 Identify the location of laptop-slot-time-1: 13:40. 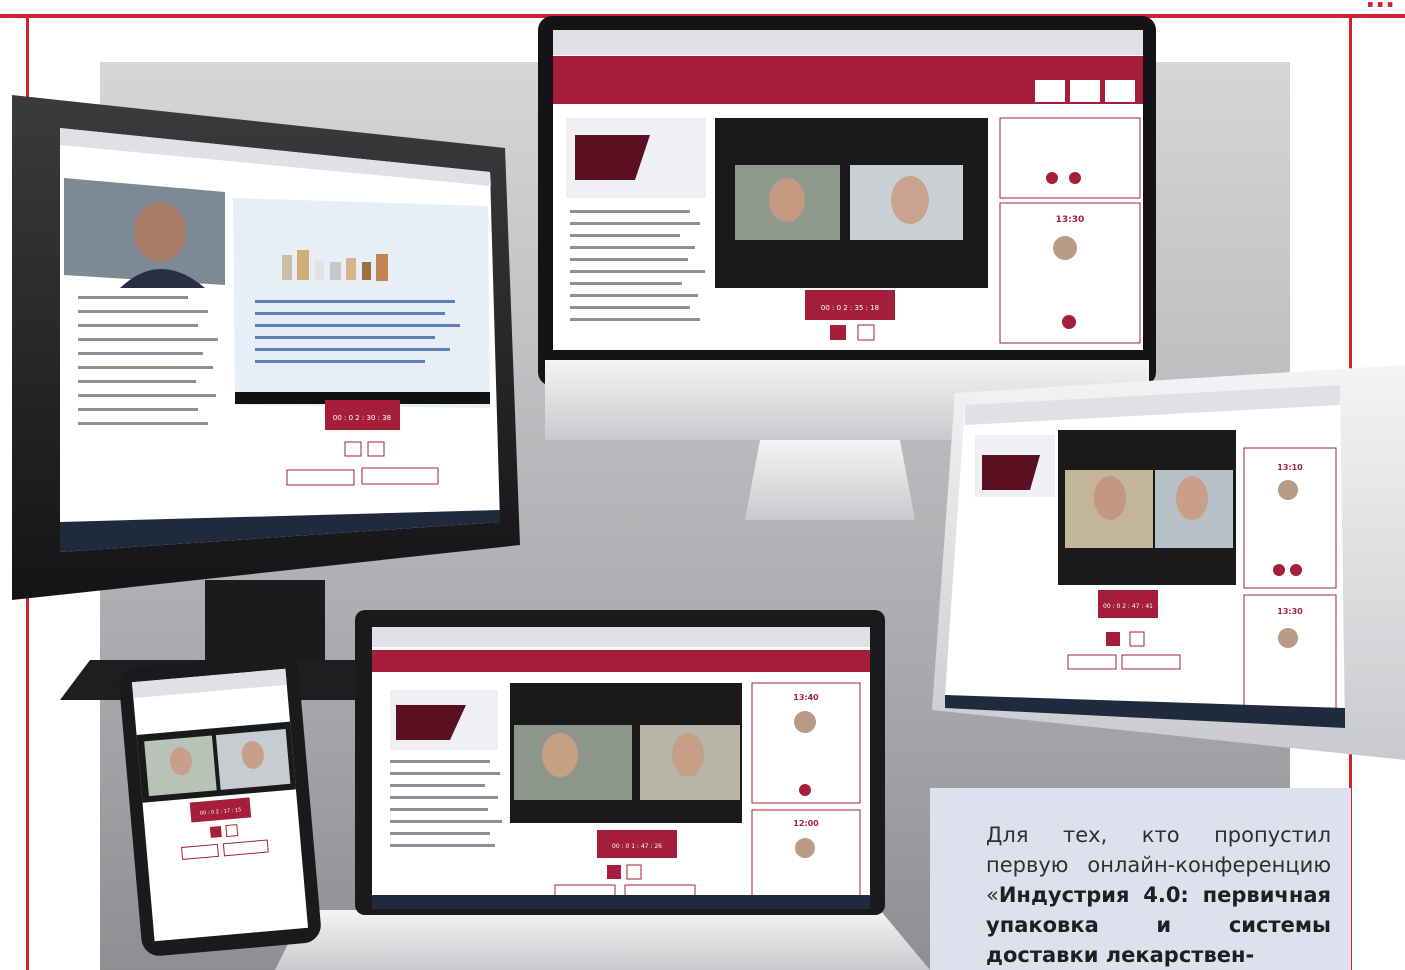
(806, 697).